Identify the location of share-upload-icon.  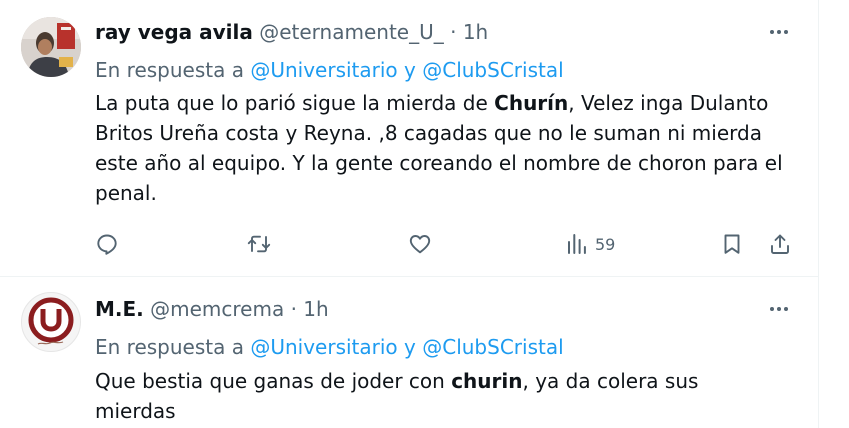
(780, 244).